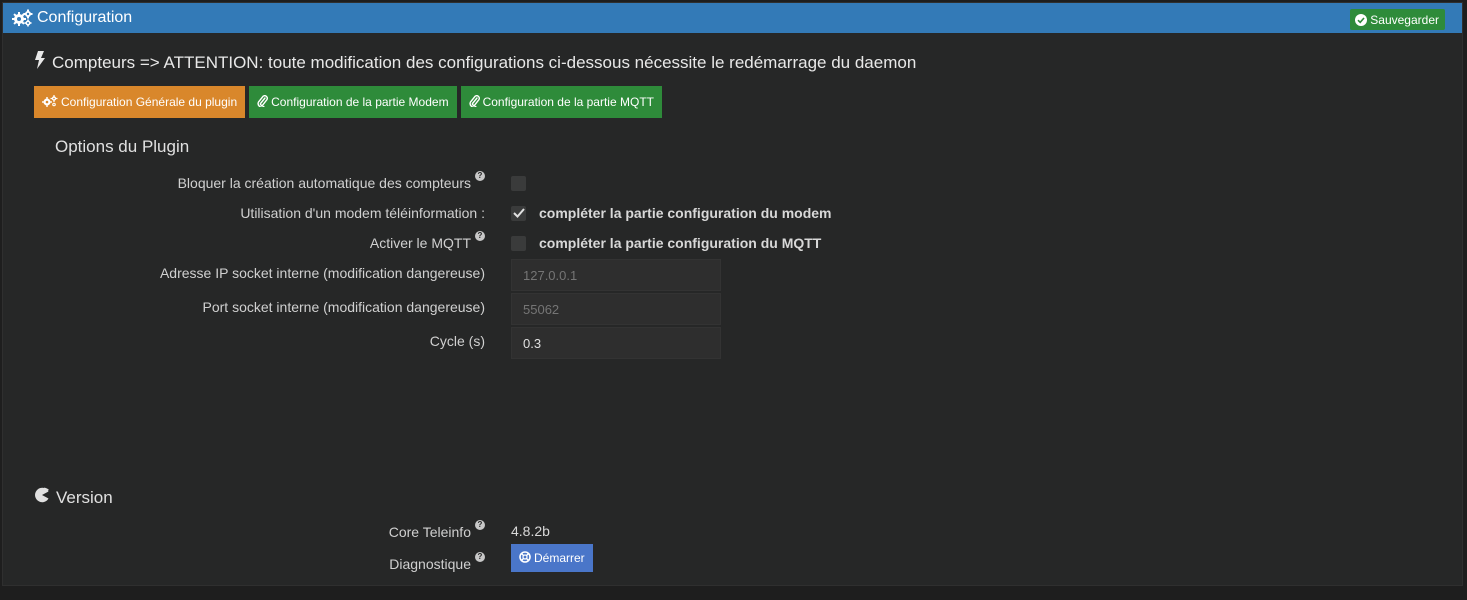 This screenshot has height=600, width=1467. I want to click on tab-mqtt: Configuration de la partie MQTT, so click(561, 102).